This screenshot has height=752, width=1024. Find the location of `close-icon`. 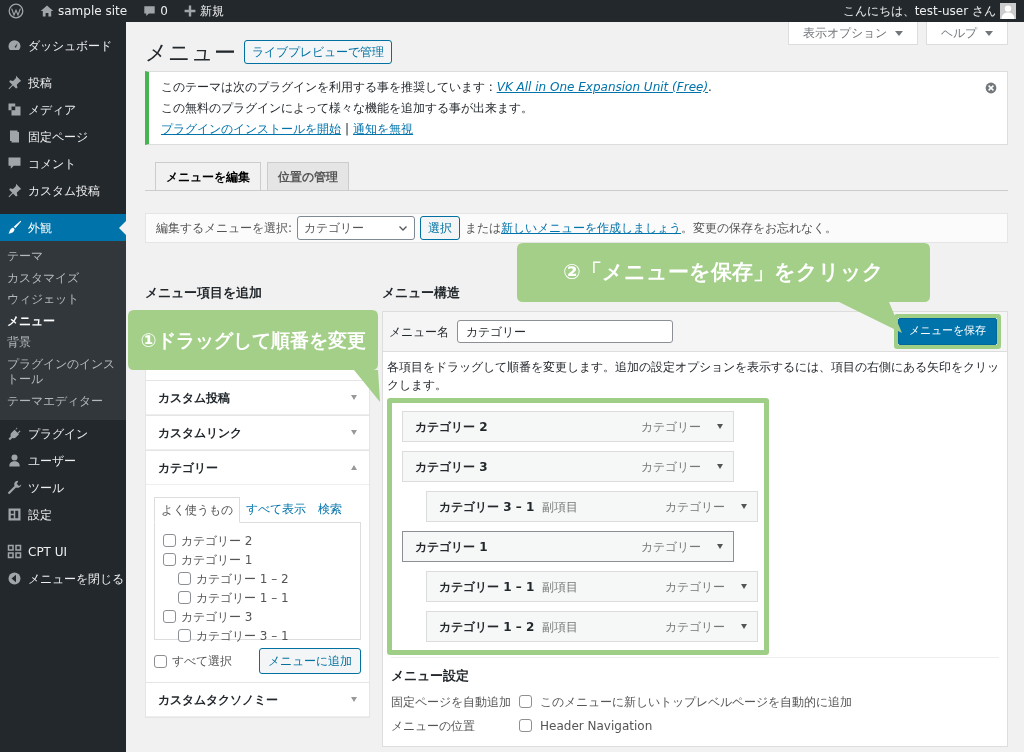

close-icon is located at coordinates (991, 88).